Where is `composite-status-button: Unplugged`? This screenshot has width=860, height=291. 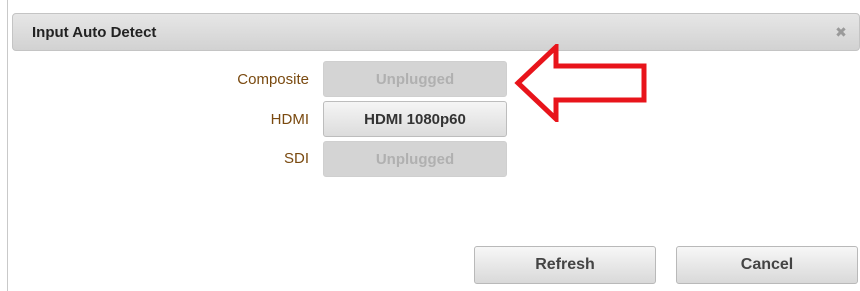
composite-status-button: Unplugged is located at coordinates (415, 79).